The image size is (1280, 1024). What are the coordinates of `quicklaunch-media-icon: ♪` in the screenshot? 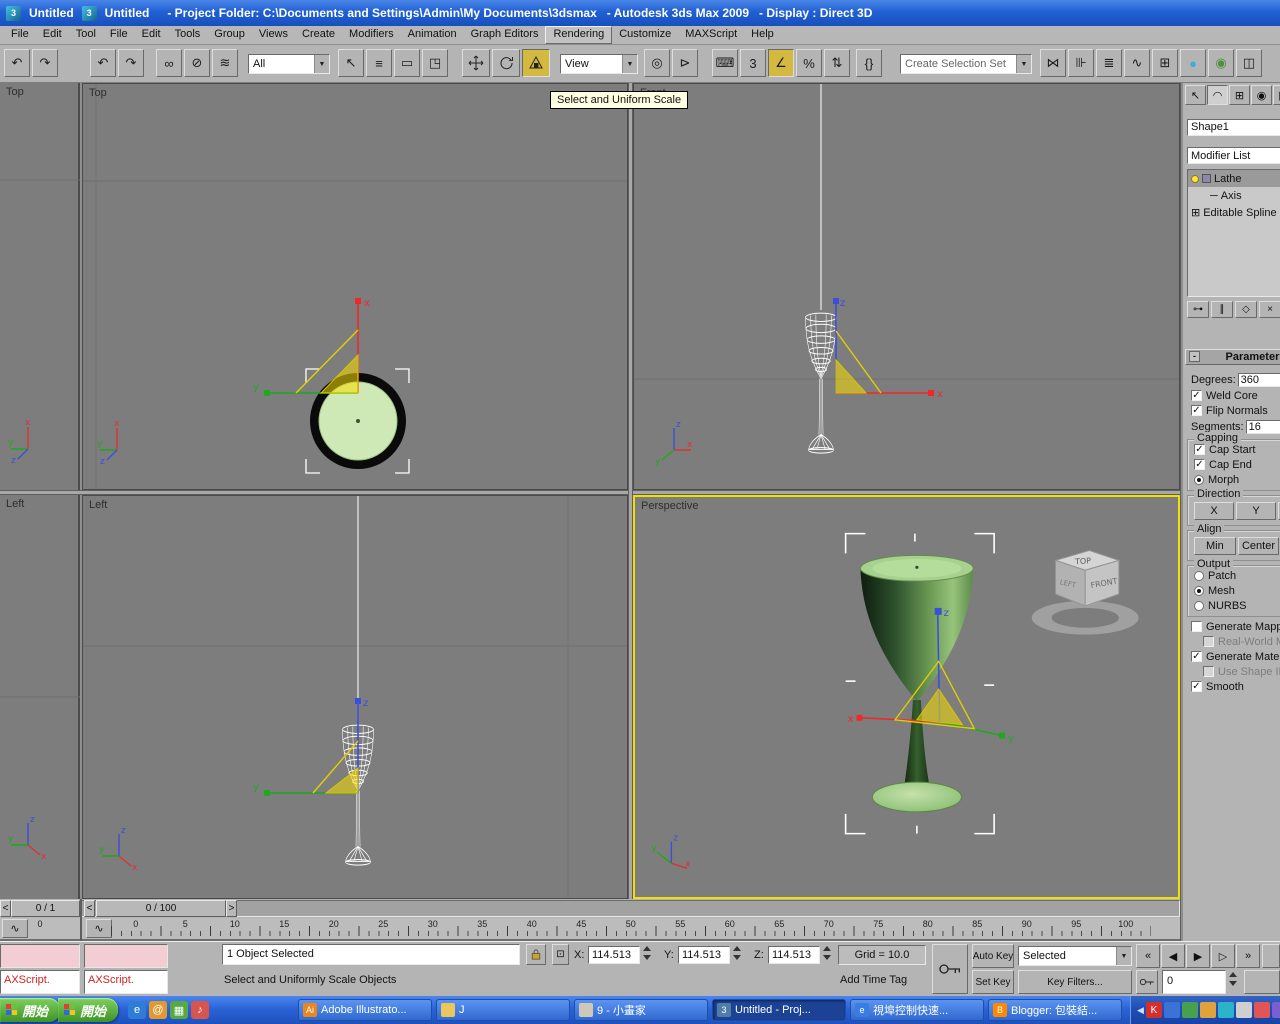 It's located at (200, 1010).